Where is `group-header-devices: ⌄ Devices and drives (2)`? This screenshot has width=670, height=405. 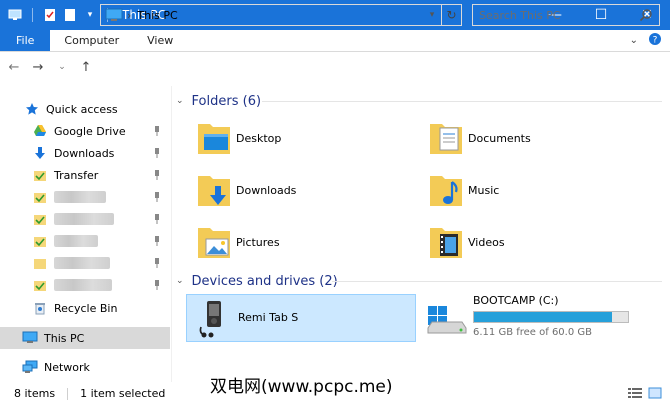 group-header-devices: ⌄ Devices and drives (2) is located at coordinates (257, 281).